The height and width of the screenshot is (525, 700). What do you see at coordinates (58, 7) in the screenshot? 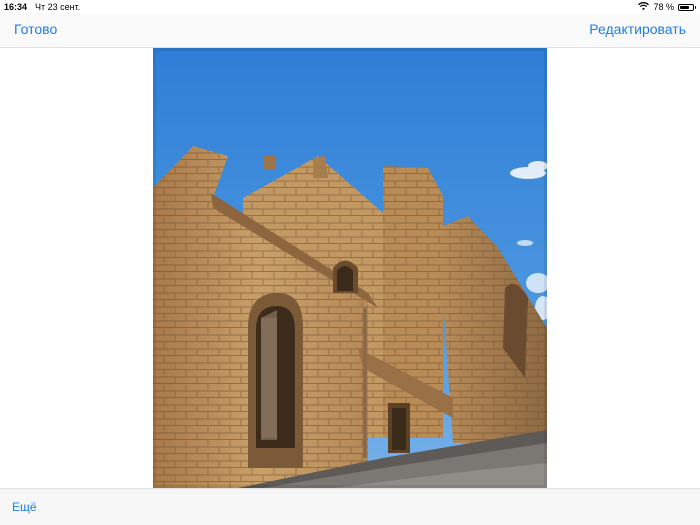
I see `status-date: Чт 23 сент.` at bounding box center [58, 7].